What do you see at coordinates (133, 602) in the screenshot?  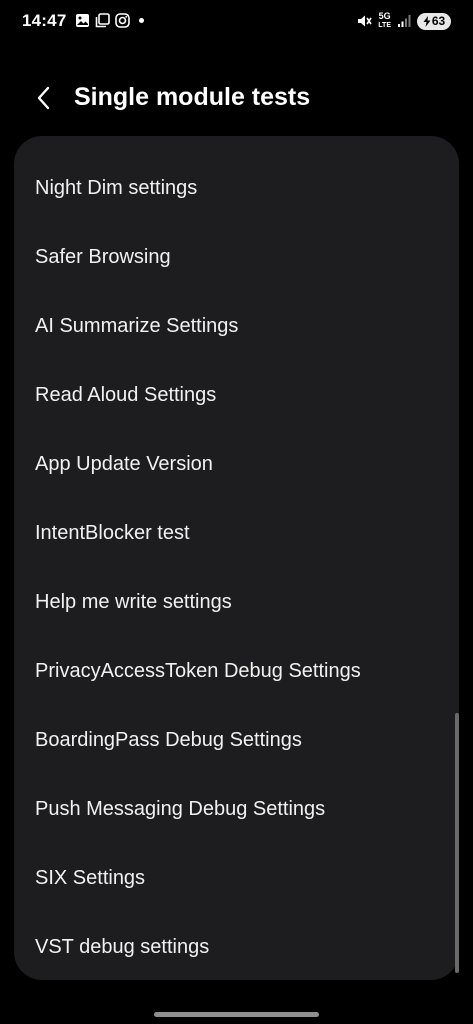 I see `list-item-label: Help me write settings` at bounding box center [133, 602].